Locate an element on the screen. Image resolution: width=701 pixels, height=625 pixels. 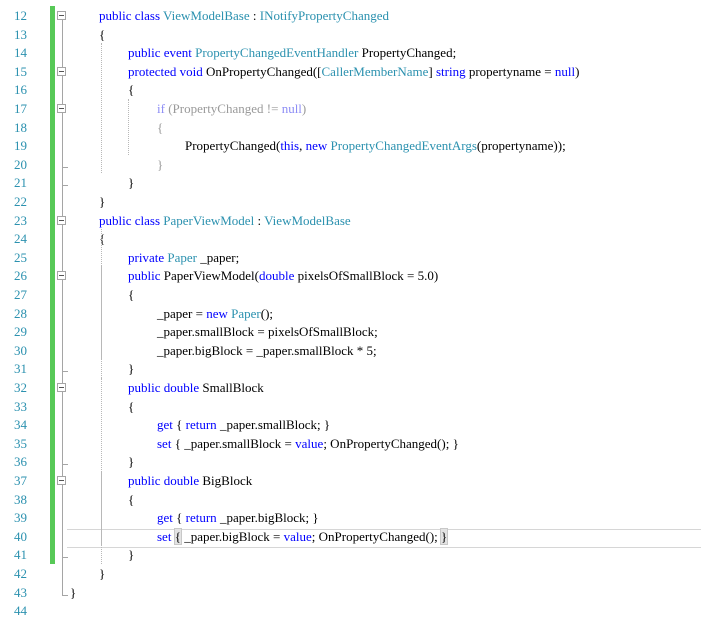
line-number: 20 is located at coordinates (20, 164).